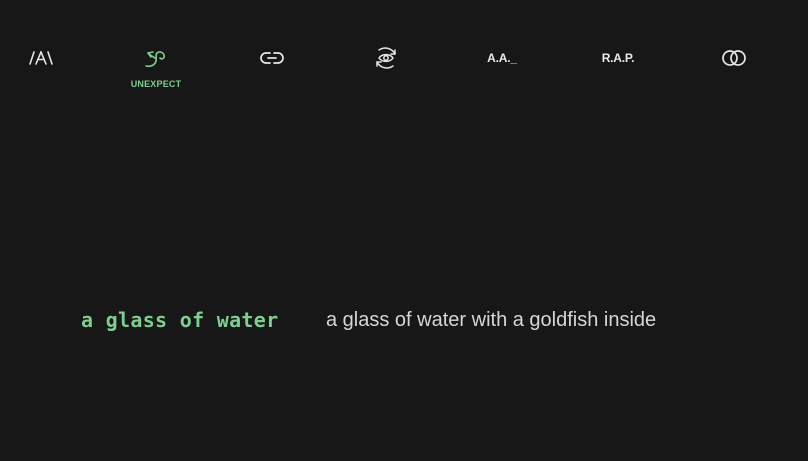 The image size is (808, 461). I want to click on prompt-input-text: a glass of water, so click(179, 320).